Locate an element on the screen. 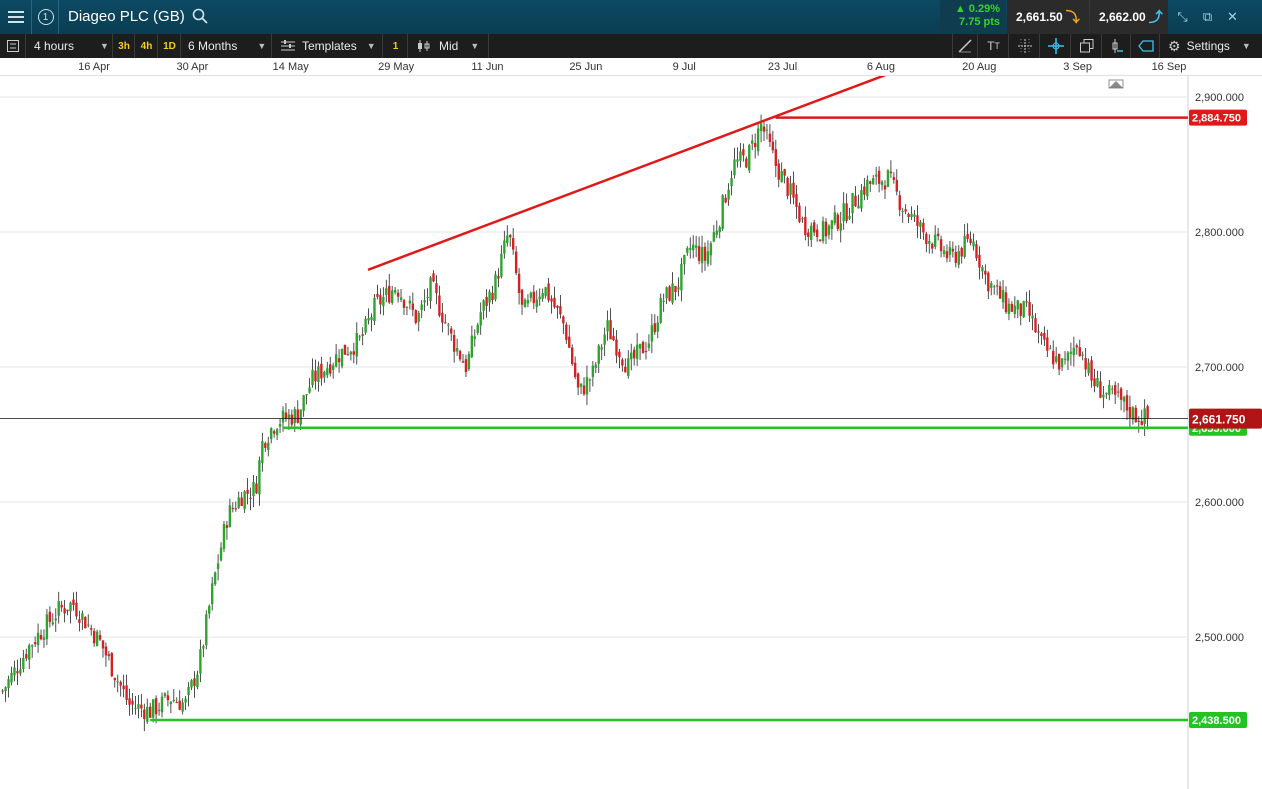 The image size is (1262, 789). change-points: 7.75 pts is located at coordinates (979, 22).